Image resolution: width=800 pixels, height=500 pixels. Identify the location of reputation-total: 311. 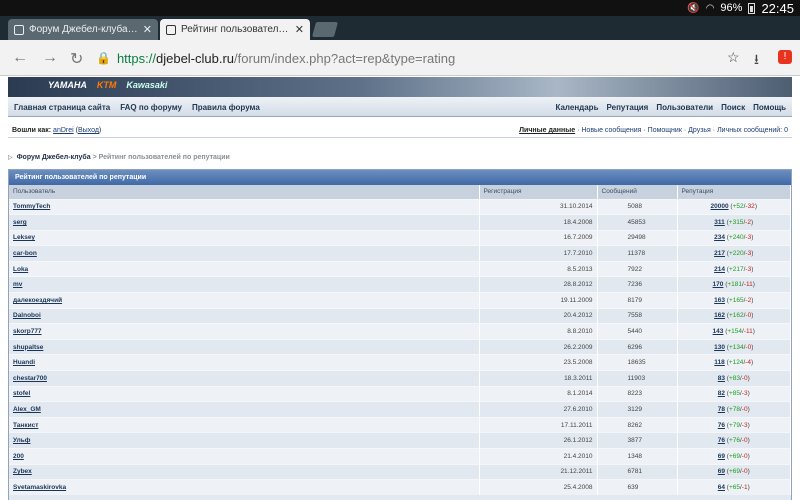
(719, 222).